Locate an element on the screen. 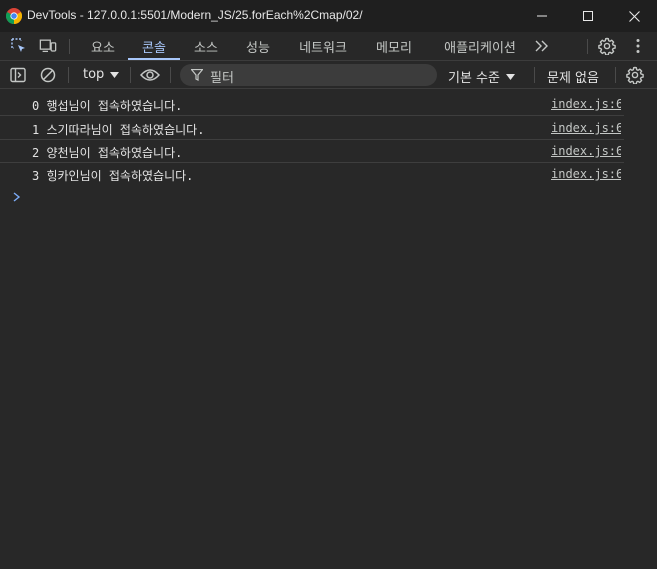 Image resolution: width=657 pixels, height=569 pixels. tab-performance: 성능 is located at coordinates (258, 46).